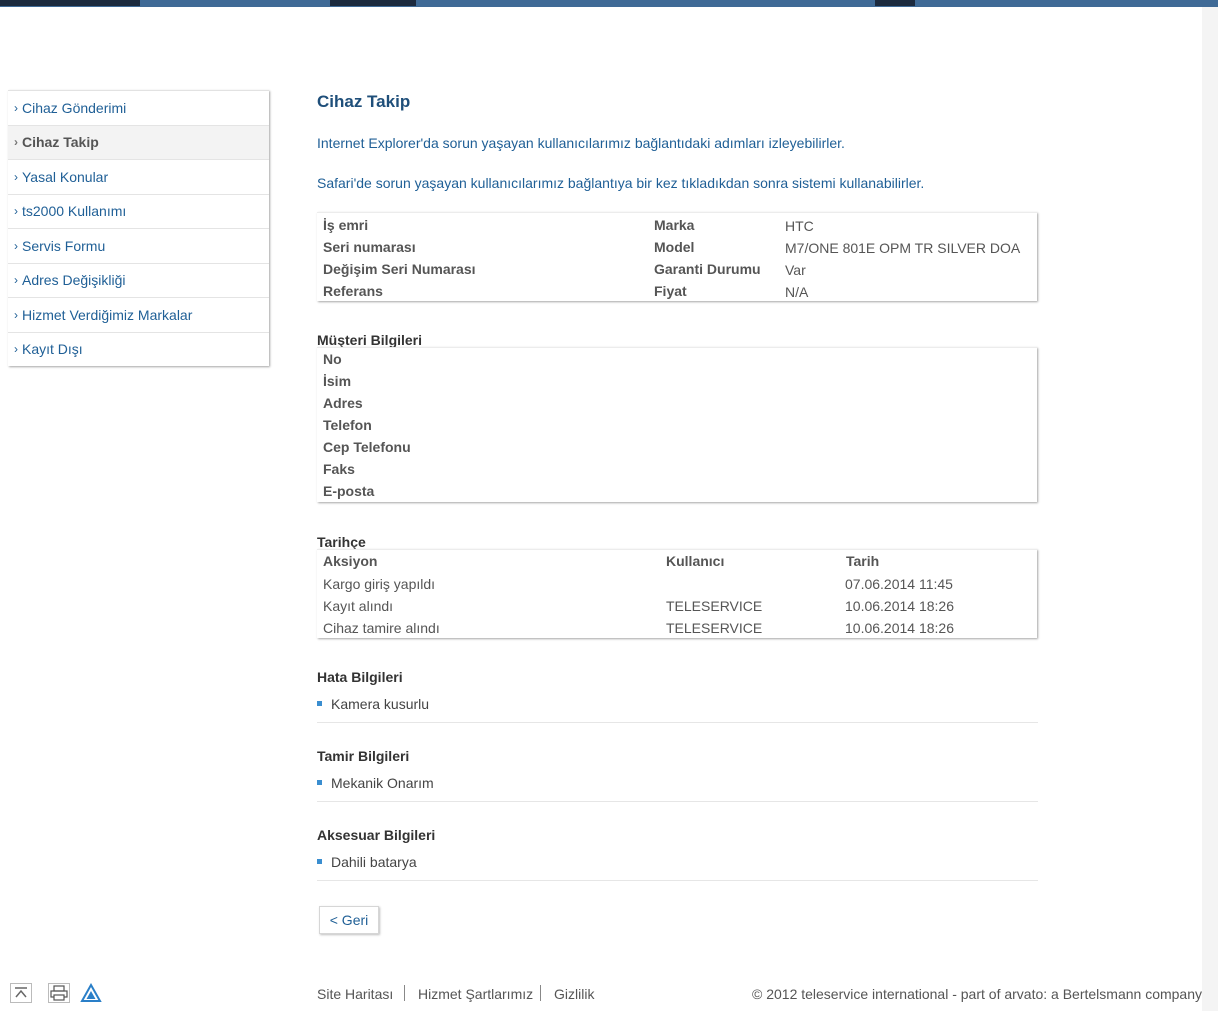  Describe the element at coordinates (370, 340) in the screenshot. I see `customer-section-title: Müşteri Bilgileri` at that location.